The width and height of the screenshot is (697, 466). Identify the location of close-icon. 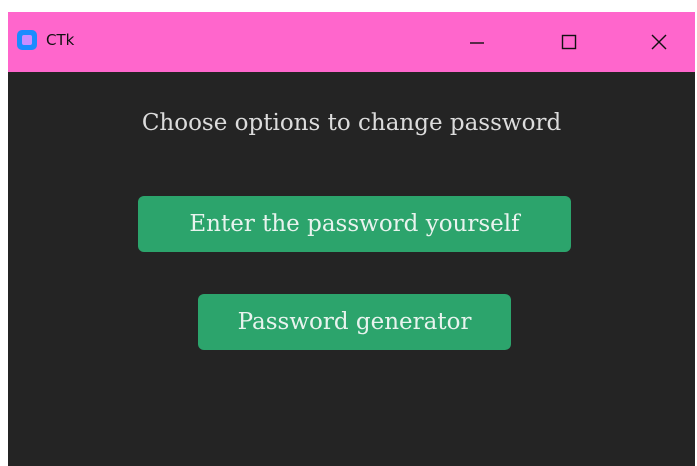
(659, 42).